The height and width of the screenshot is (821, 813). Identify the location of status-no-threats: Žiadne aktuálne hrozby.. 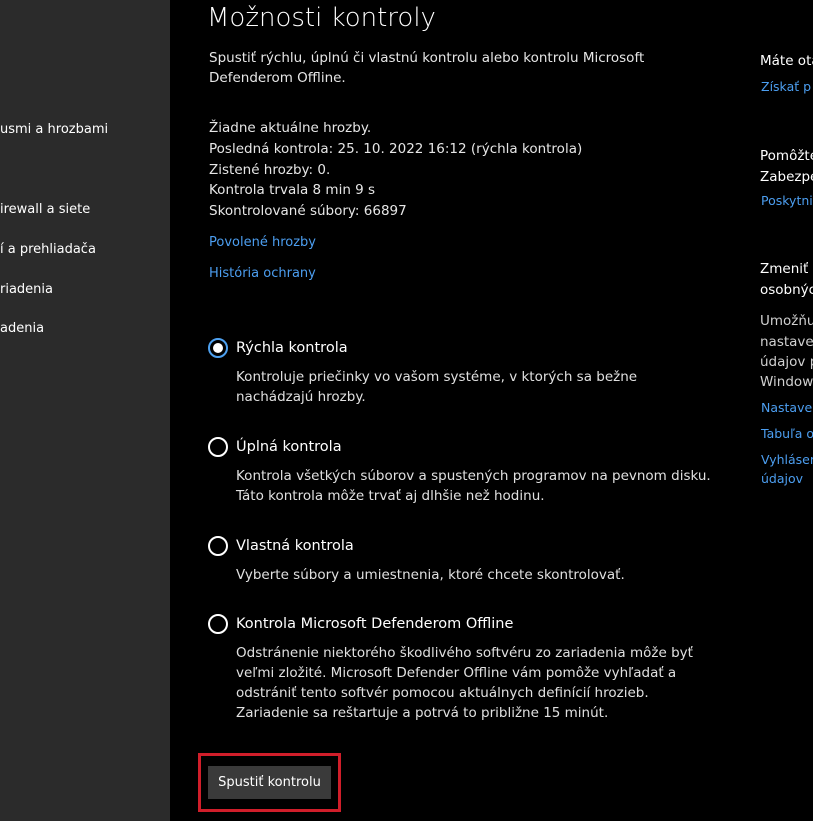
(290, 128).